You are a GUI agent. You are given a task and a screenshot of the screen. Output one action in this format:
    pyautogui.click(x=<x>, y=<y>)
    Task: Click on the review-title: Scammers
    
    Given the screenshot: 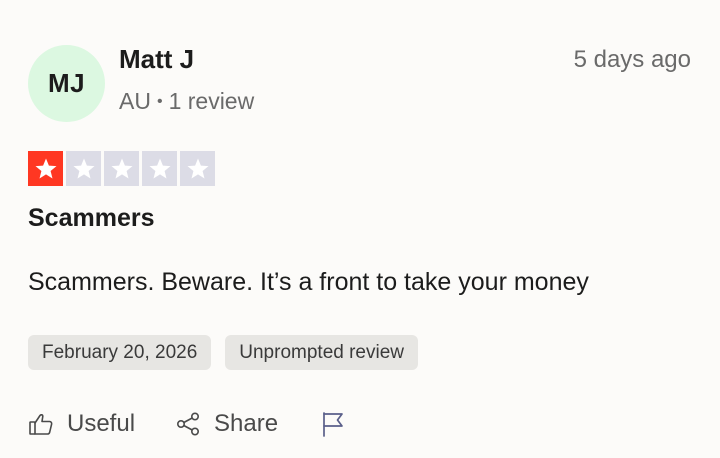 What is the action you would take?
    pyautogui.click(x=91, y=218)
    